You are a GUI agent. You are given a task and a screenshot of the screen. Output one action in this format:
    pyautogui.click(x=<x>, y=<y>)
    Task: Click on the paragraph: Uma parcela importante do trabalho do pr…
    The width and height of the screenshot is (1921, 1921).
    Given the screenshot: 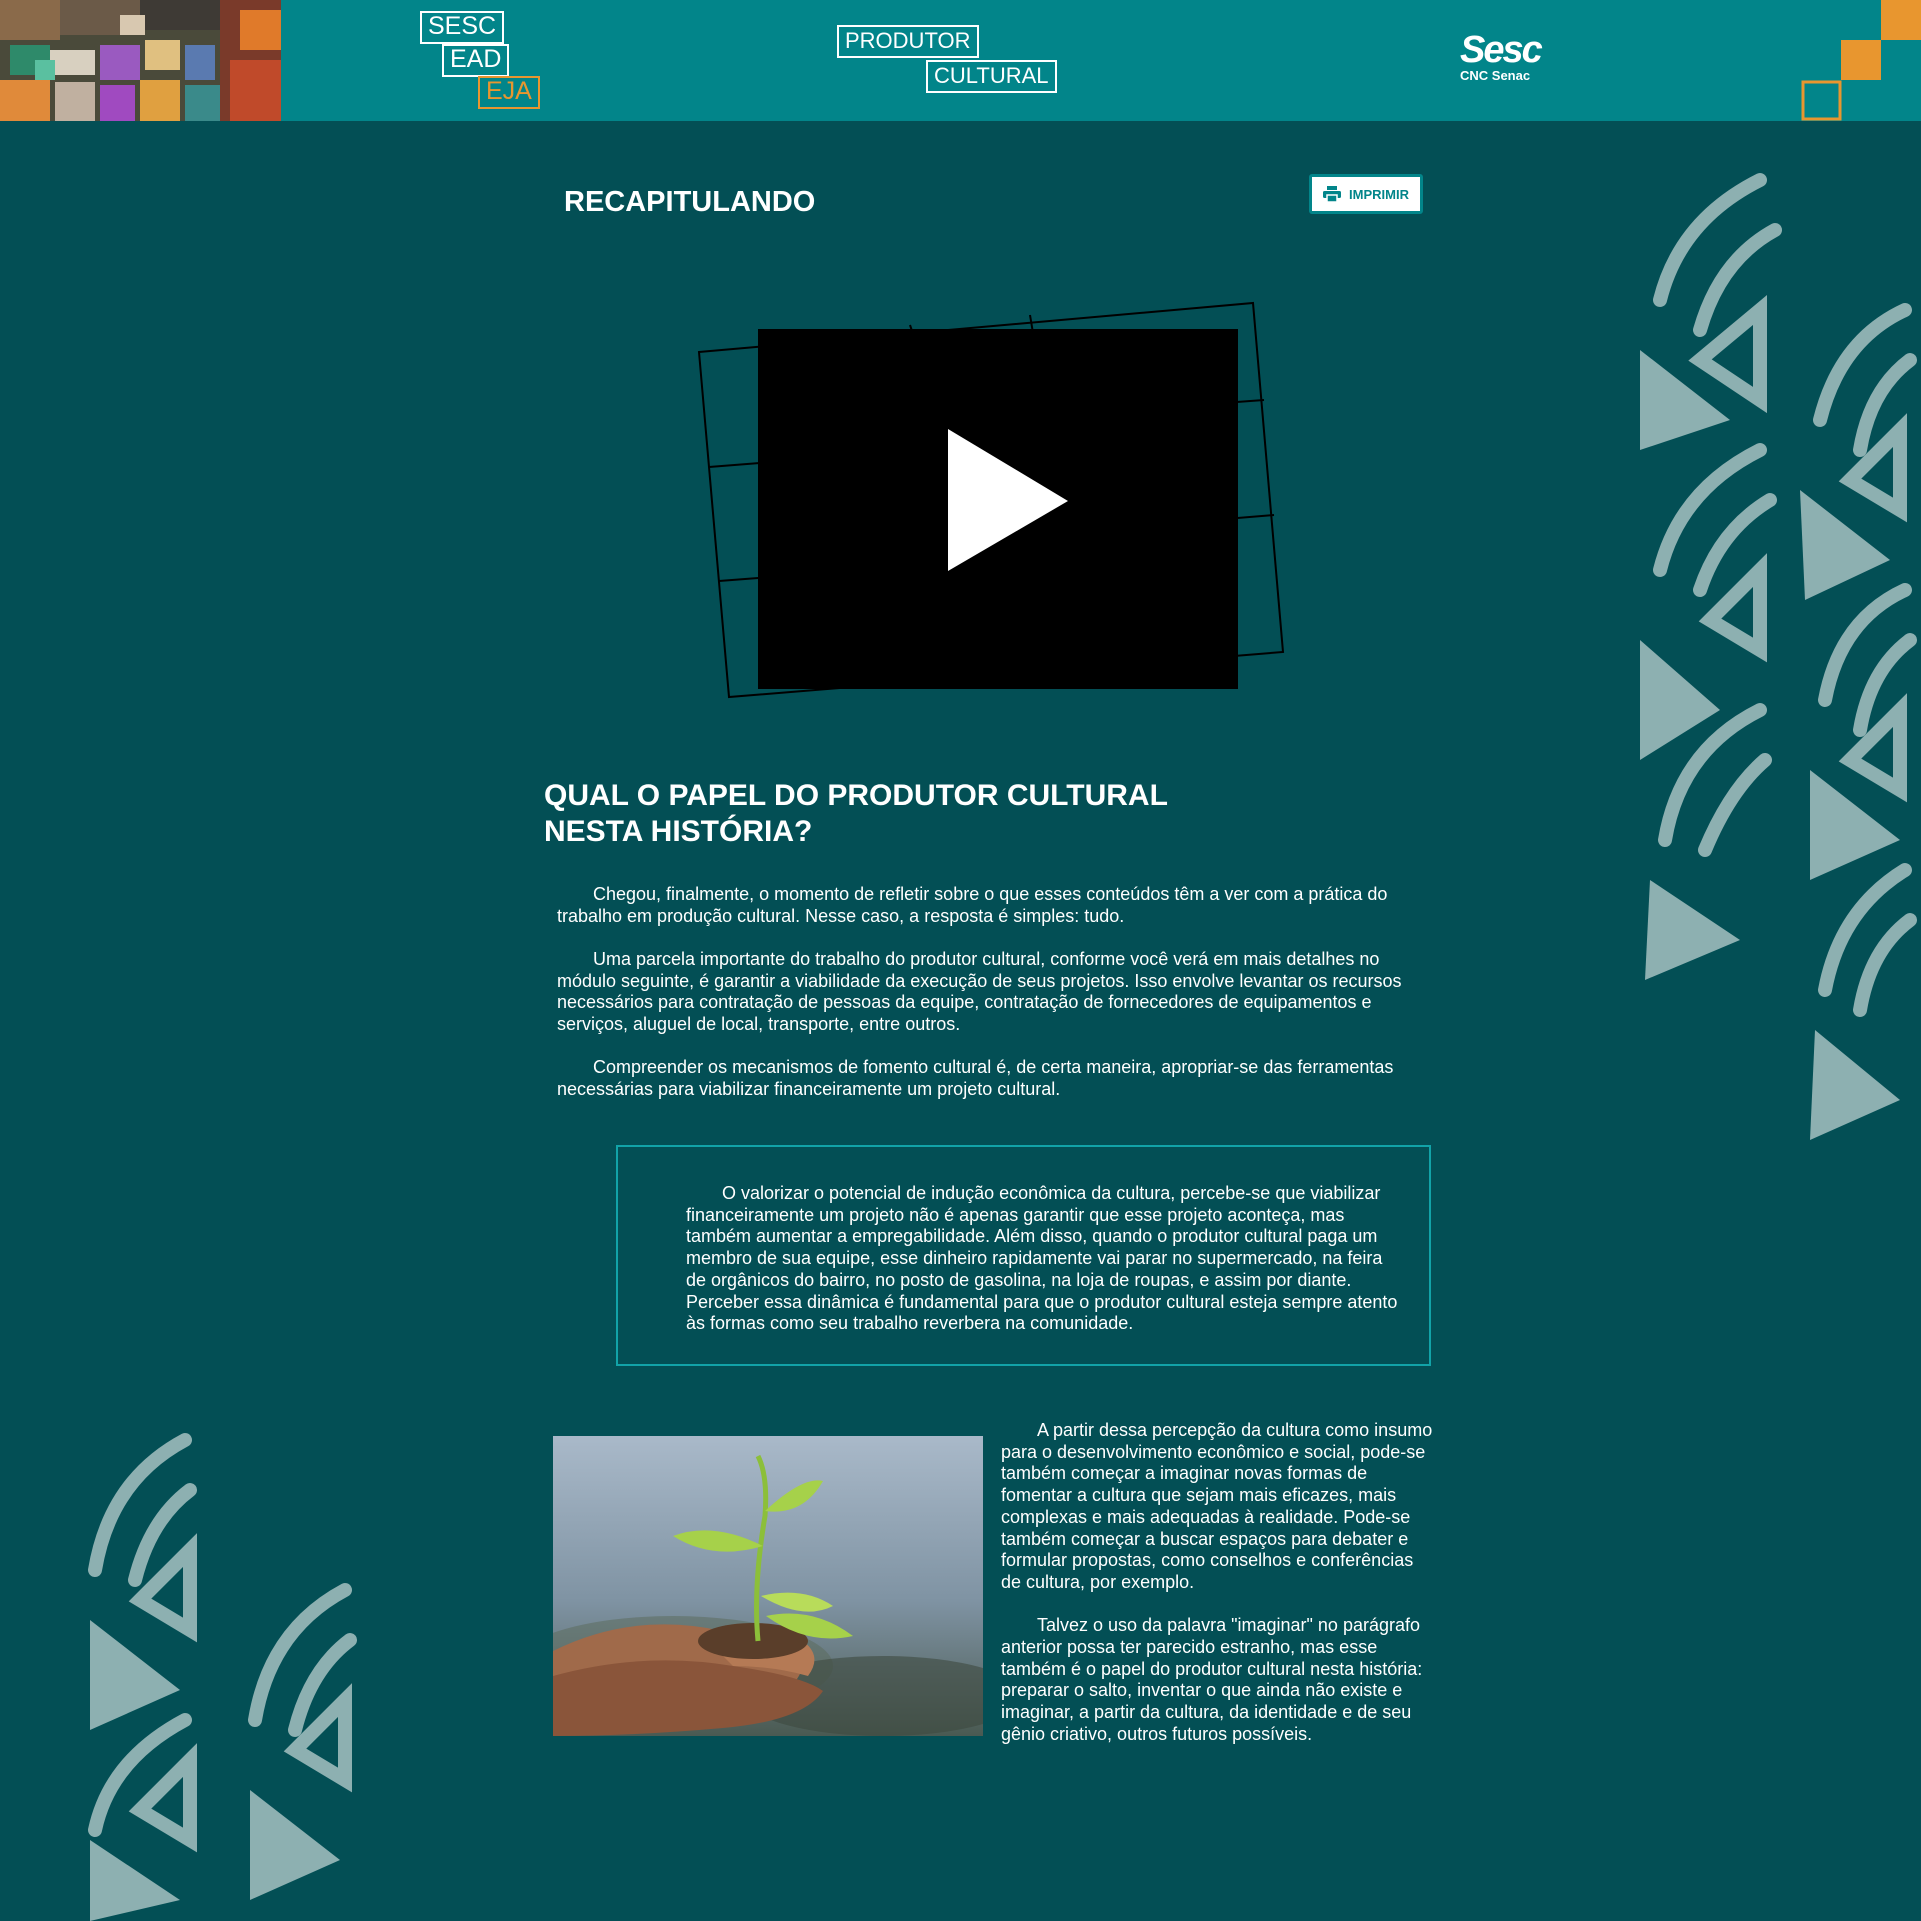 What is the action you would take?
    pyautogui.click(x=979, y=991)
    